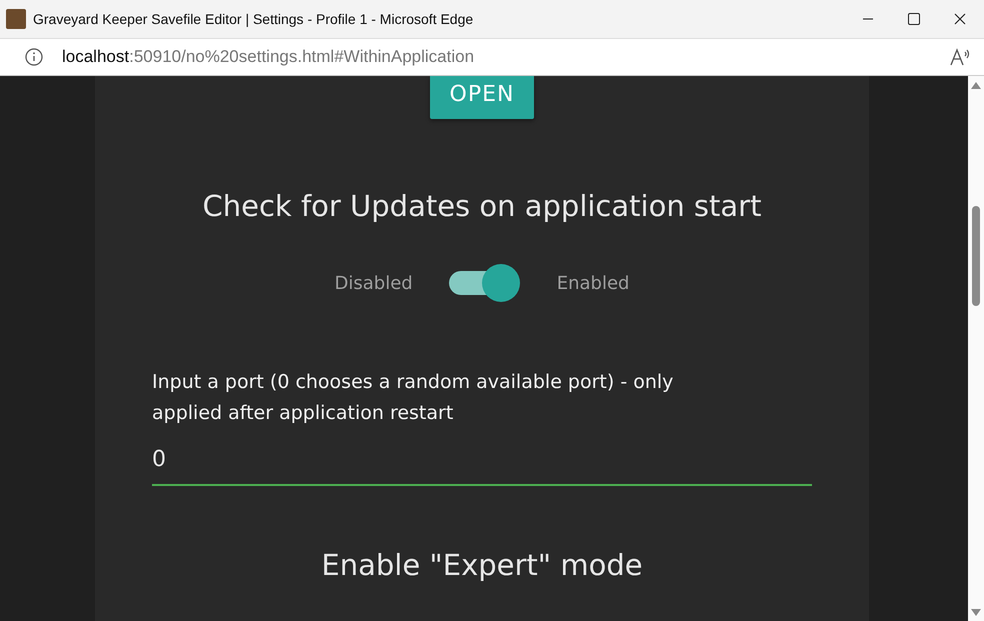 This screenshot has width=984, height=621. I want to click on info-icon, so click(34, 57).